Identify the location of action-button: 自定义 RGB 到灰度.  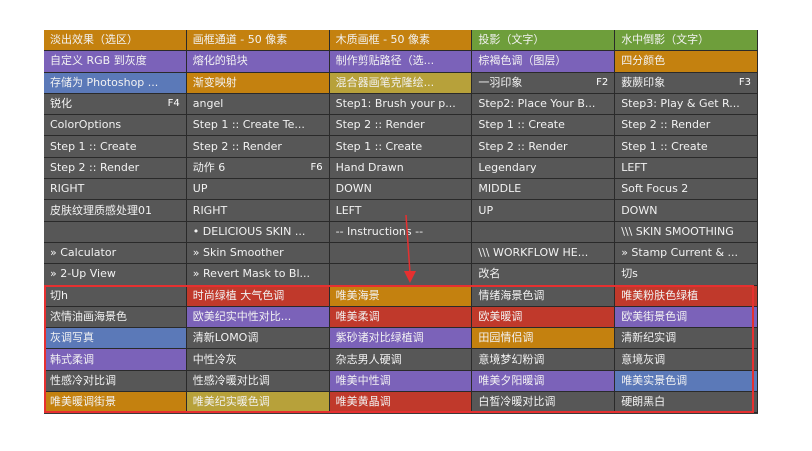
(115, 62).